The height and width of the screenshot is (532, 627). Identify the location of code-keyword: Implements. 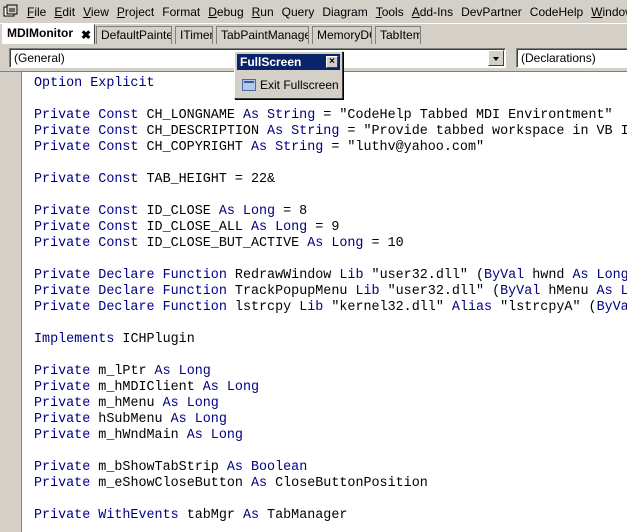
(78, 339).